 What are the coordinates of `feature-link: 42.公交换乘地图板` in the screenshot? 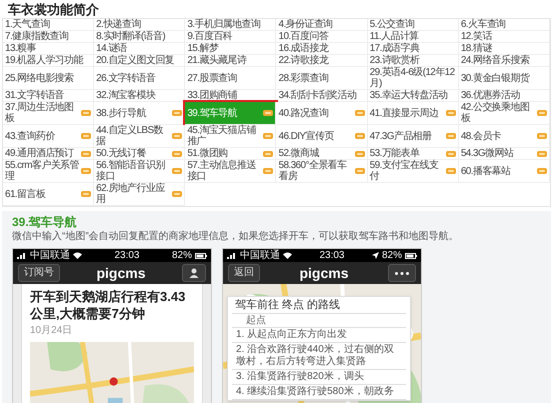 It's located at (504, 113).